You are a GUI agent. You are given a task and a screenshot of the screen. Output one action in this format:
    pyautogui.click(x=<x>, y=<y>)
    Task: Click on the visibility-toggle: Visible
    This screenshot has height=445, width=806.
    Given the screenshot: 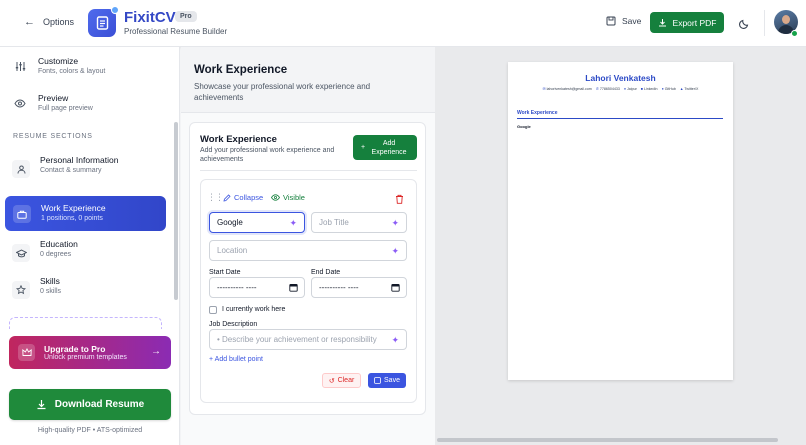 What is the action you would take?
    pyautogui.click(x=288, y=197)
    